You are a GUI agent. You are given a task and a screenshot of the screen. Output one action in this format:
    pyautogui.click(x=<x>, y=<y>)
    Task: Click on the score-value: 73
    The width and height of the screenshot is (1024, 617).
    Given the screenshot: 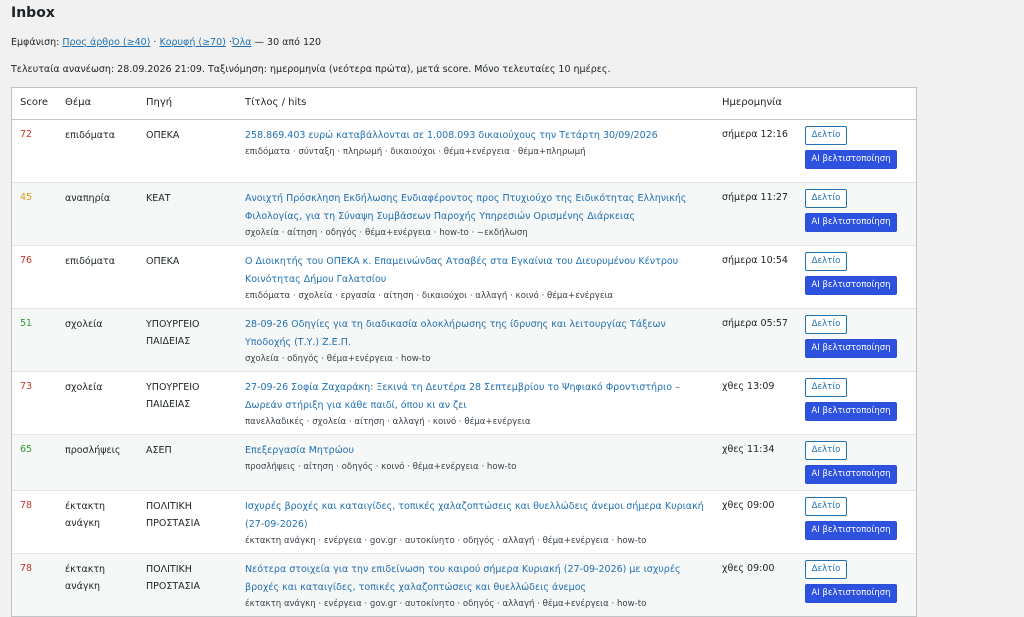 What is the action you would take?
    pyautogui.click(x=26, y=386)
    